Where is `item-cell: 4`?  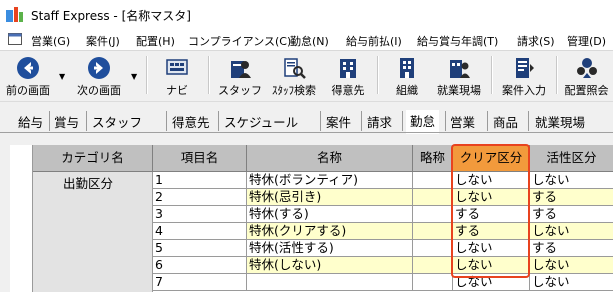 item-cell: 4 is located at coordinates (200, 231).